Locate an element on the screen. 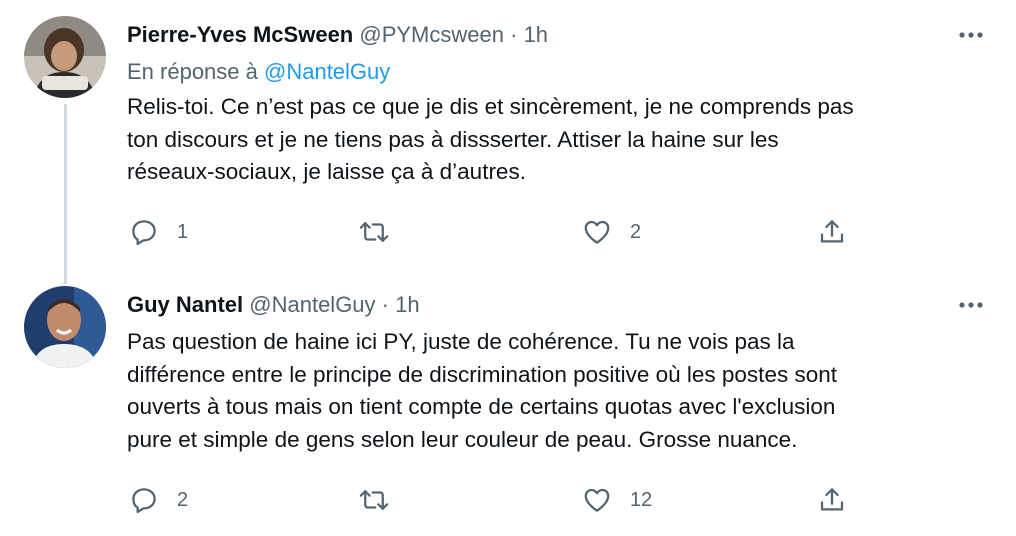  tweet-actions: 2 12 is located at coordinates (497, 500).